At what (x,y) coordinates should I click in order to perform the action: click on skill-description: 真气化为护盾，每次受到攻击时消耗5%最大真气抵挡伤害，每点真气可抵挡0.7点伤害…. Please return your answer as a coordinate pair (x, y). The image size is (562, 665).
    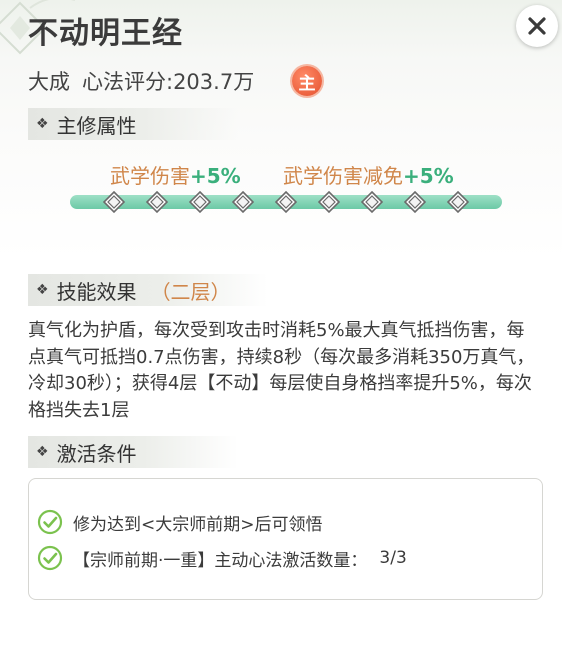
    Looking at the image, I should click on (281, 370).